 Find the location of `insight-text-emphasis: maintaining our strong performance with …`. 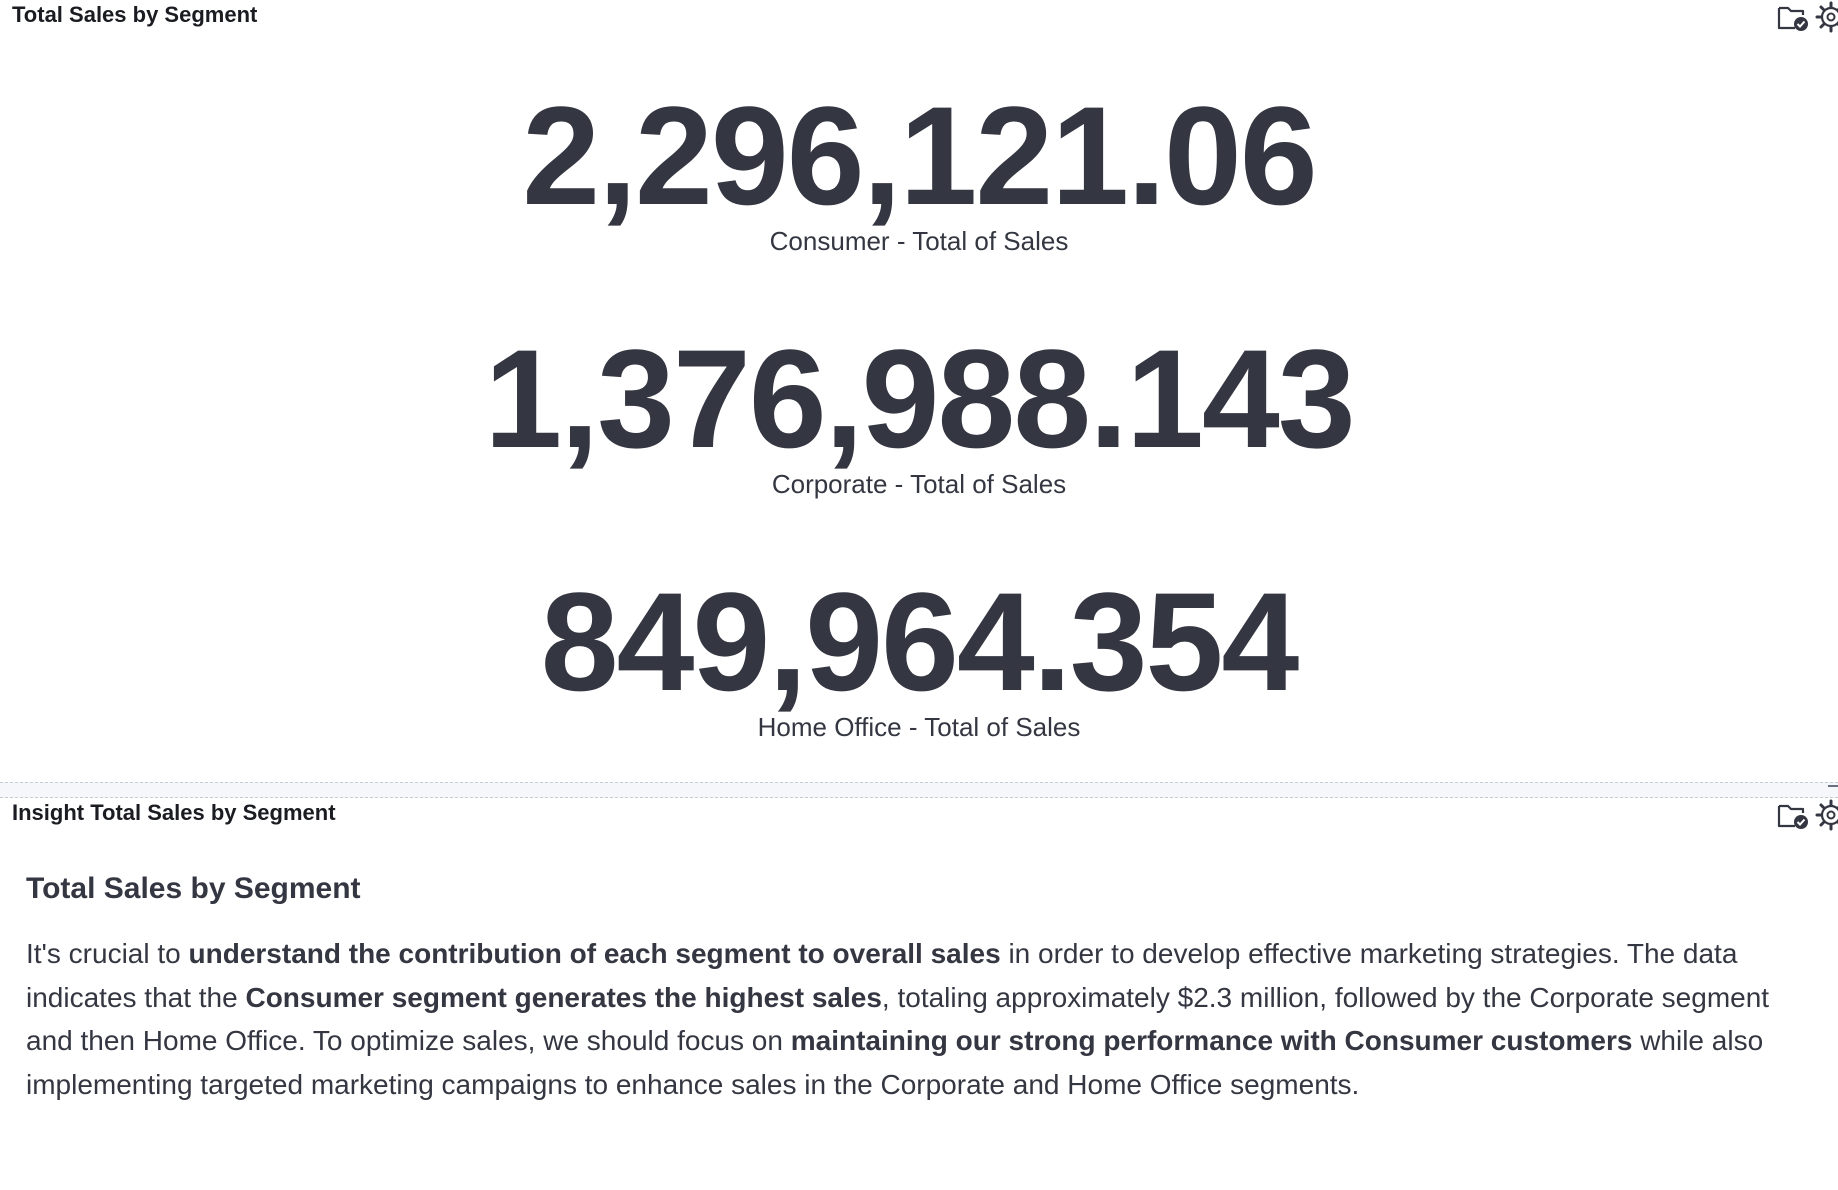

insight-text-emphasis: maintaining our strong performance with … is located at coordinates (1211, 1040).